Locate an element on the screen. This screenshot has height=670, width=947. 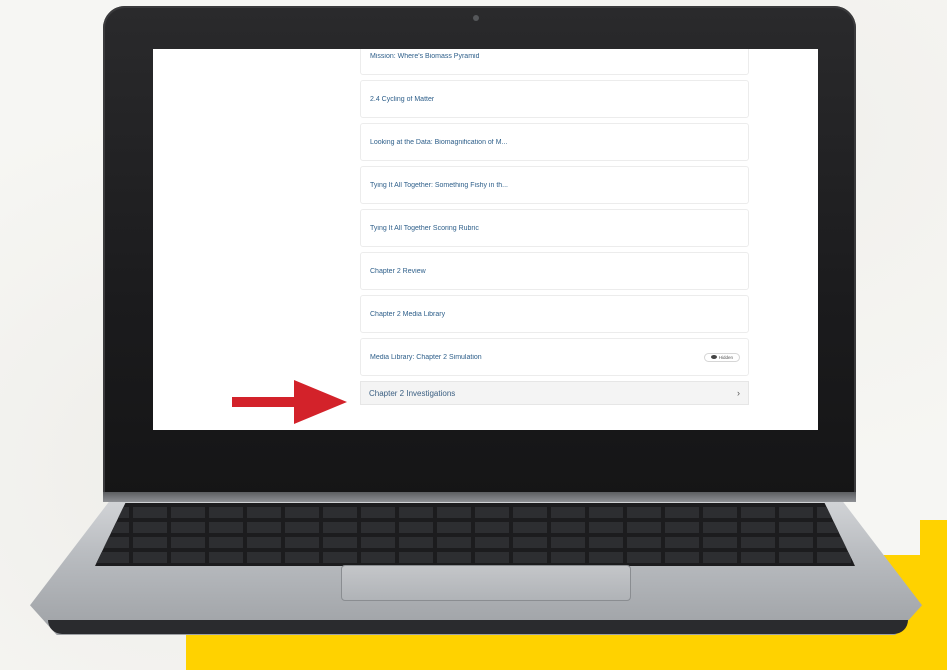
lesson-item-label: Chapter 2 Review is located at coordinates (398, 271).